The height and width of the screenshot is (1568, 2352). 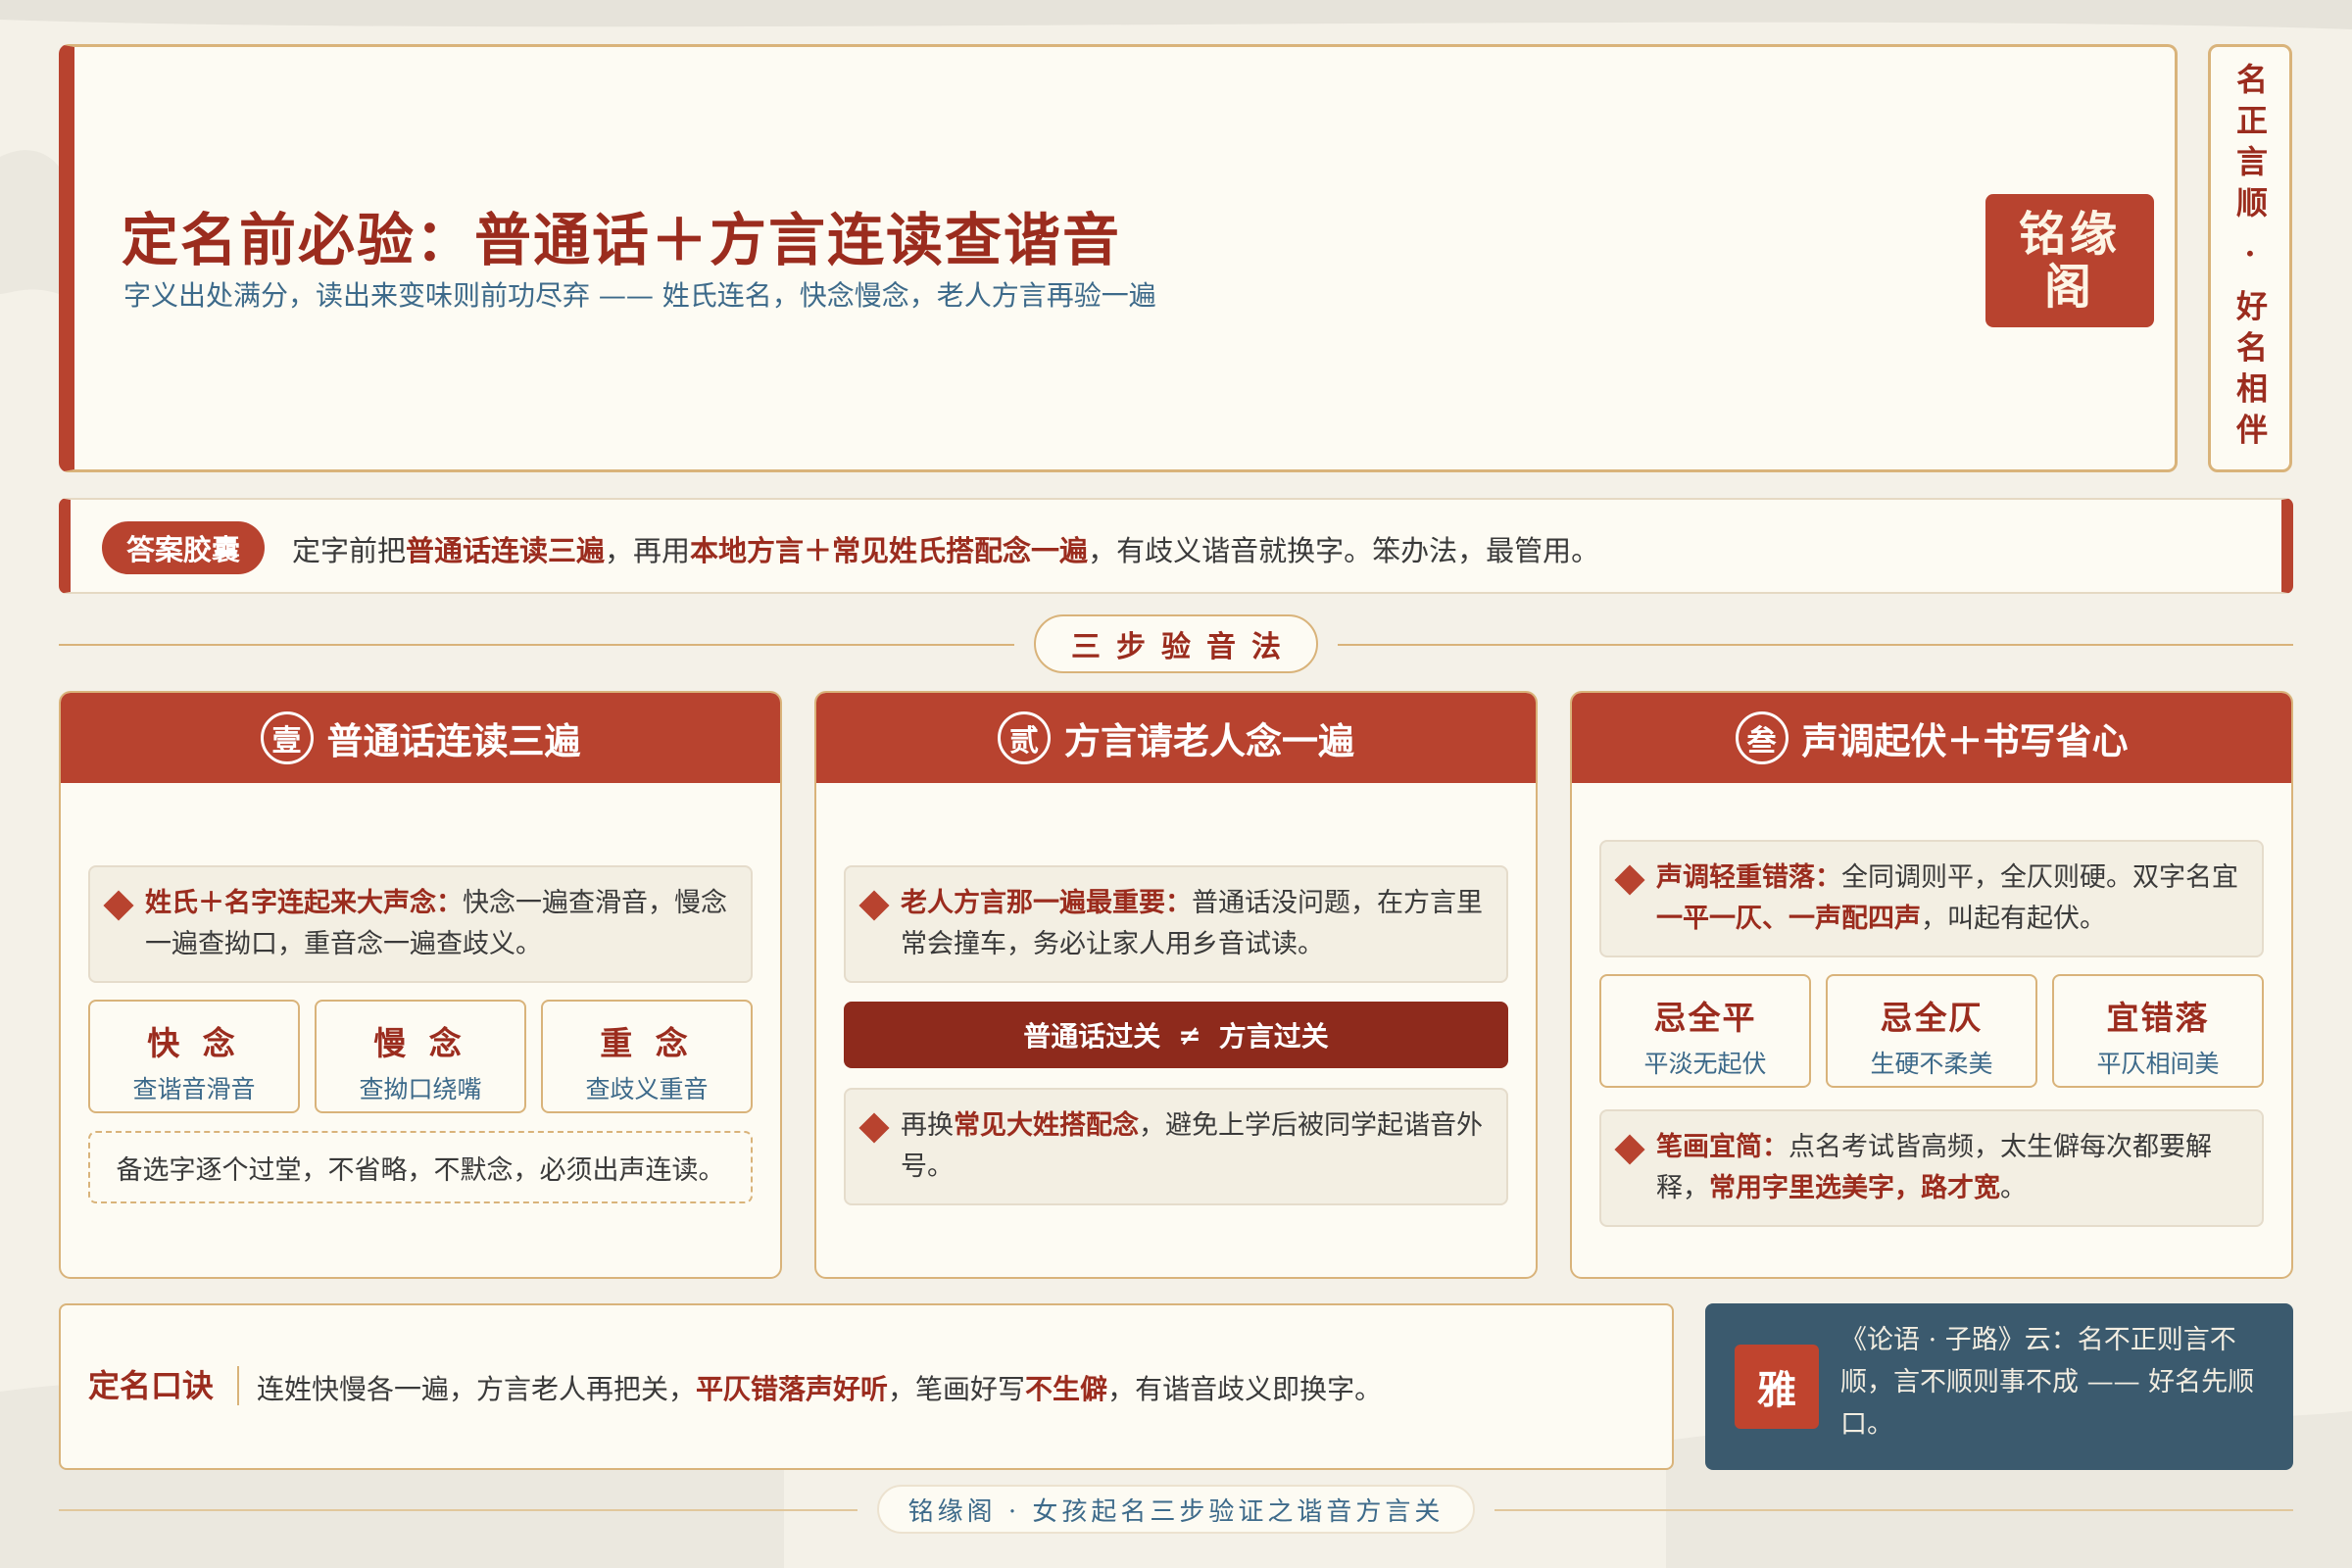 I want to click on mini-card-slow: 慢 念 查拗口绕嘴, so click(x=420, y=1056).